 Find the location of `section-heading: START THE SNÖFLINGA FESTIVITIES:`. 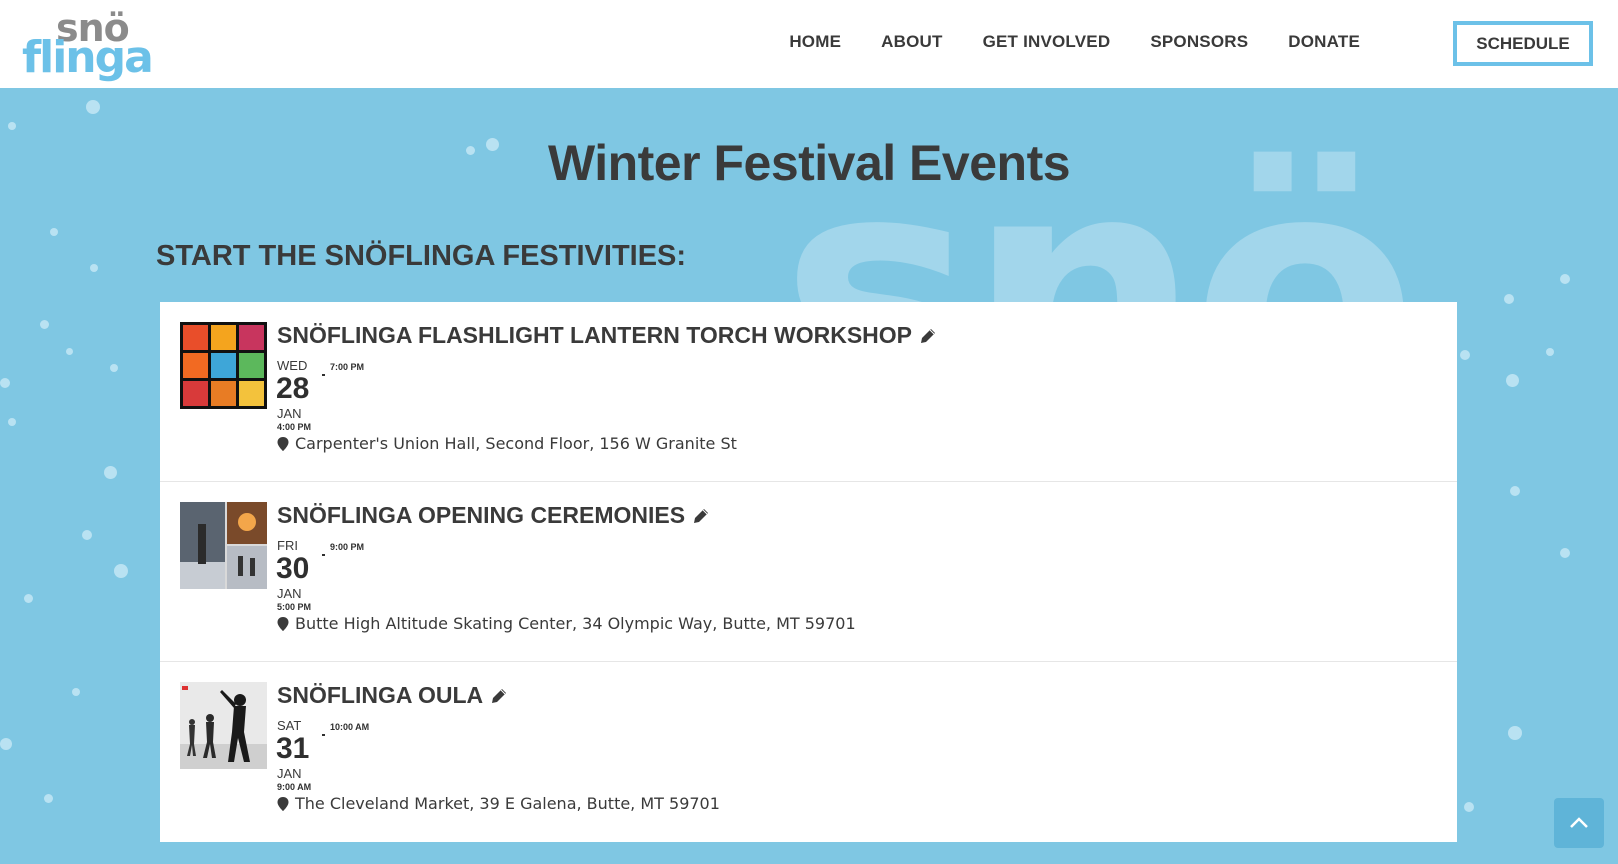

section-heading: START THE SNÖFLINGA FESTIVITIES: is located at coordinates (421, 256).